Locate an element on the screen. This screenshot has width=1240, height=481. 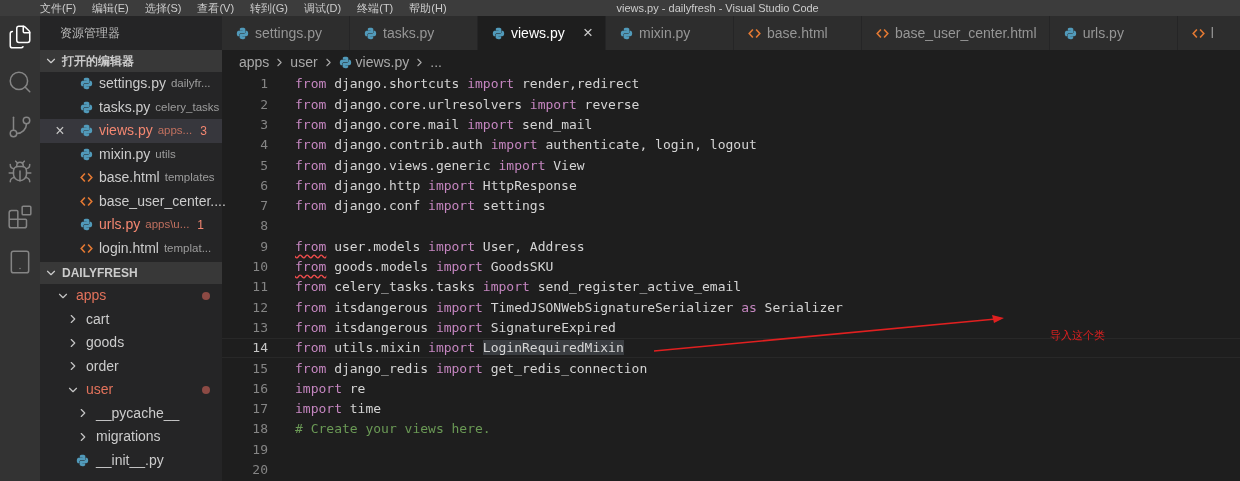
tree-item: apps is located at coordinates (131, 296).